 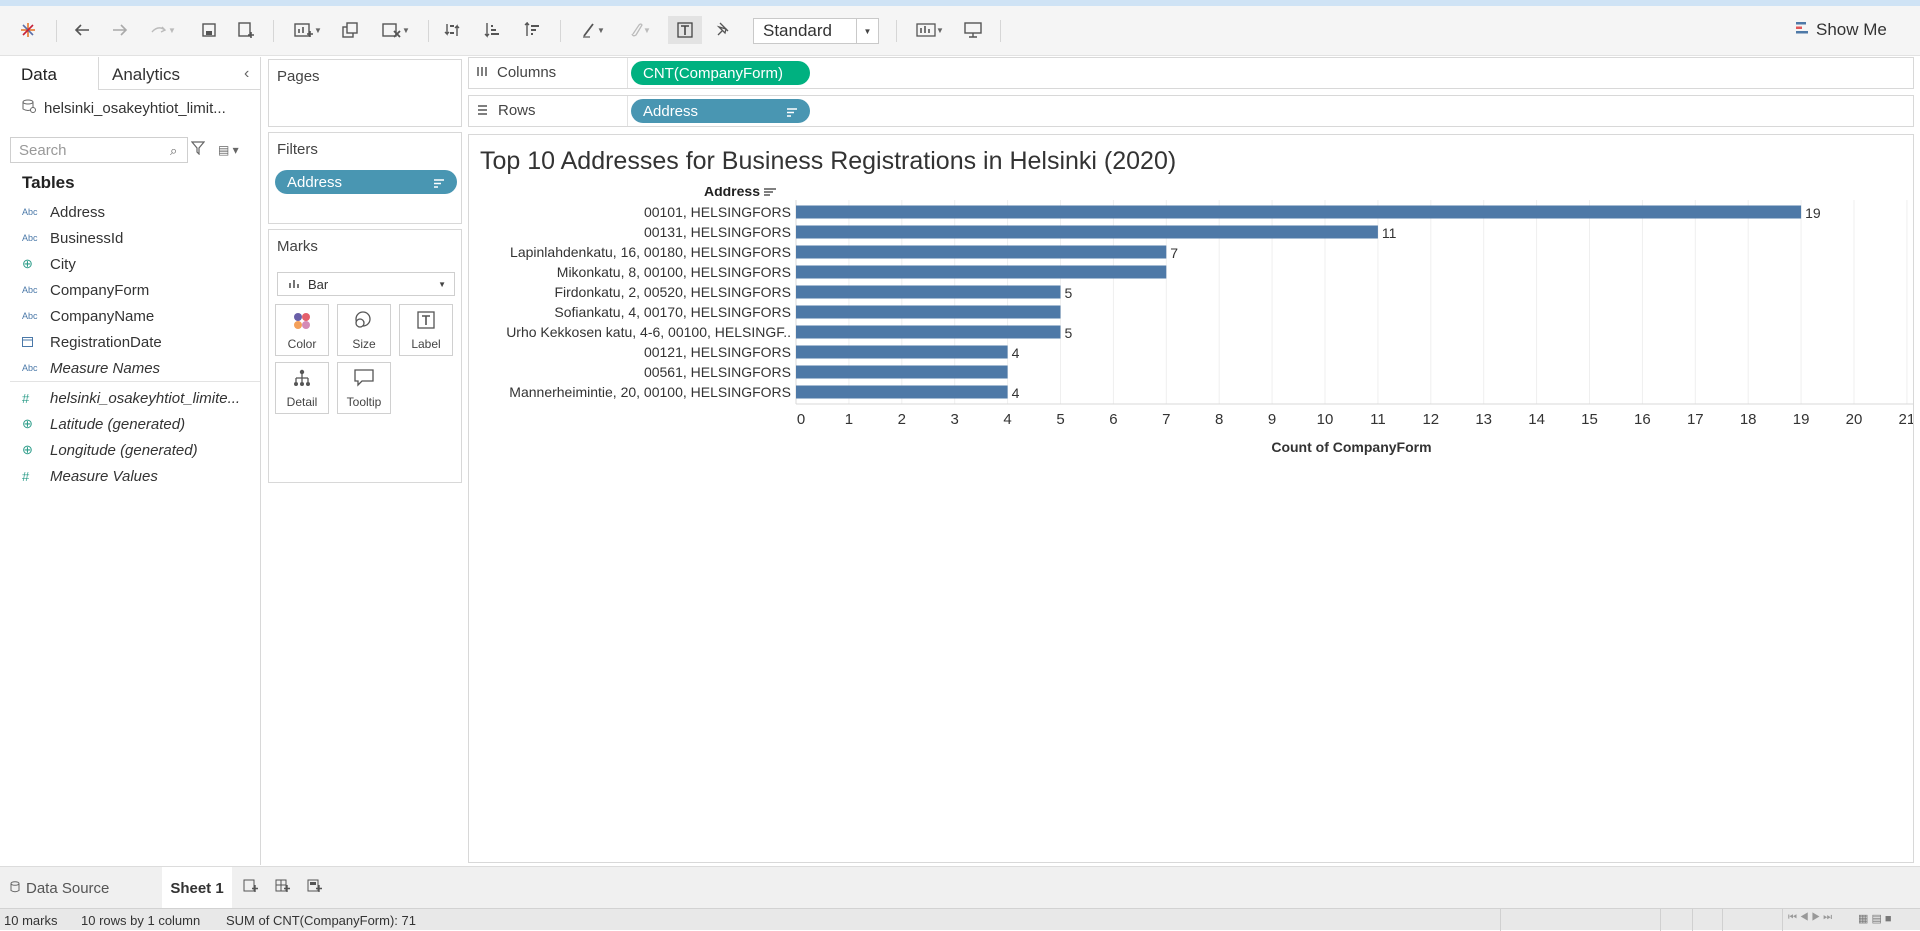 I want to click on sheet-tab-label: Sheet 1, so click(x=197, y=888).